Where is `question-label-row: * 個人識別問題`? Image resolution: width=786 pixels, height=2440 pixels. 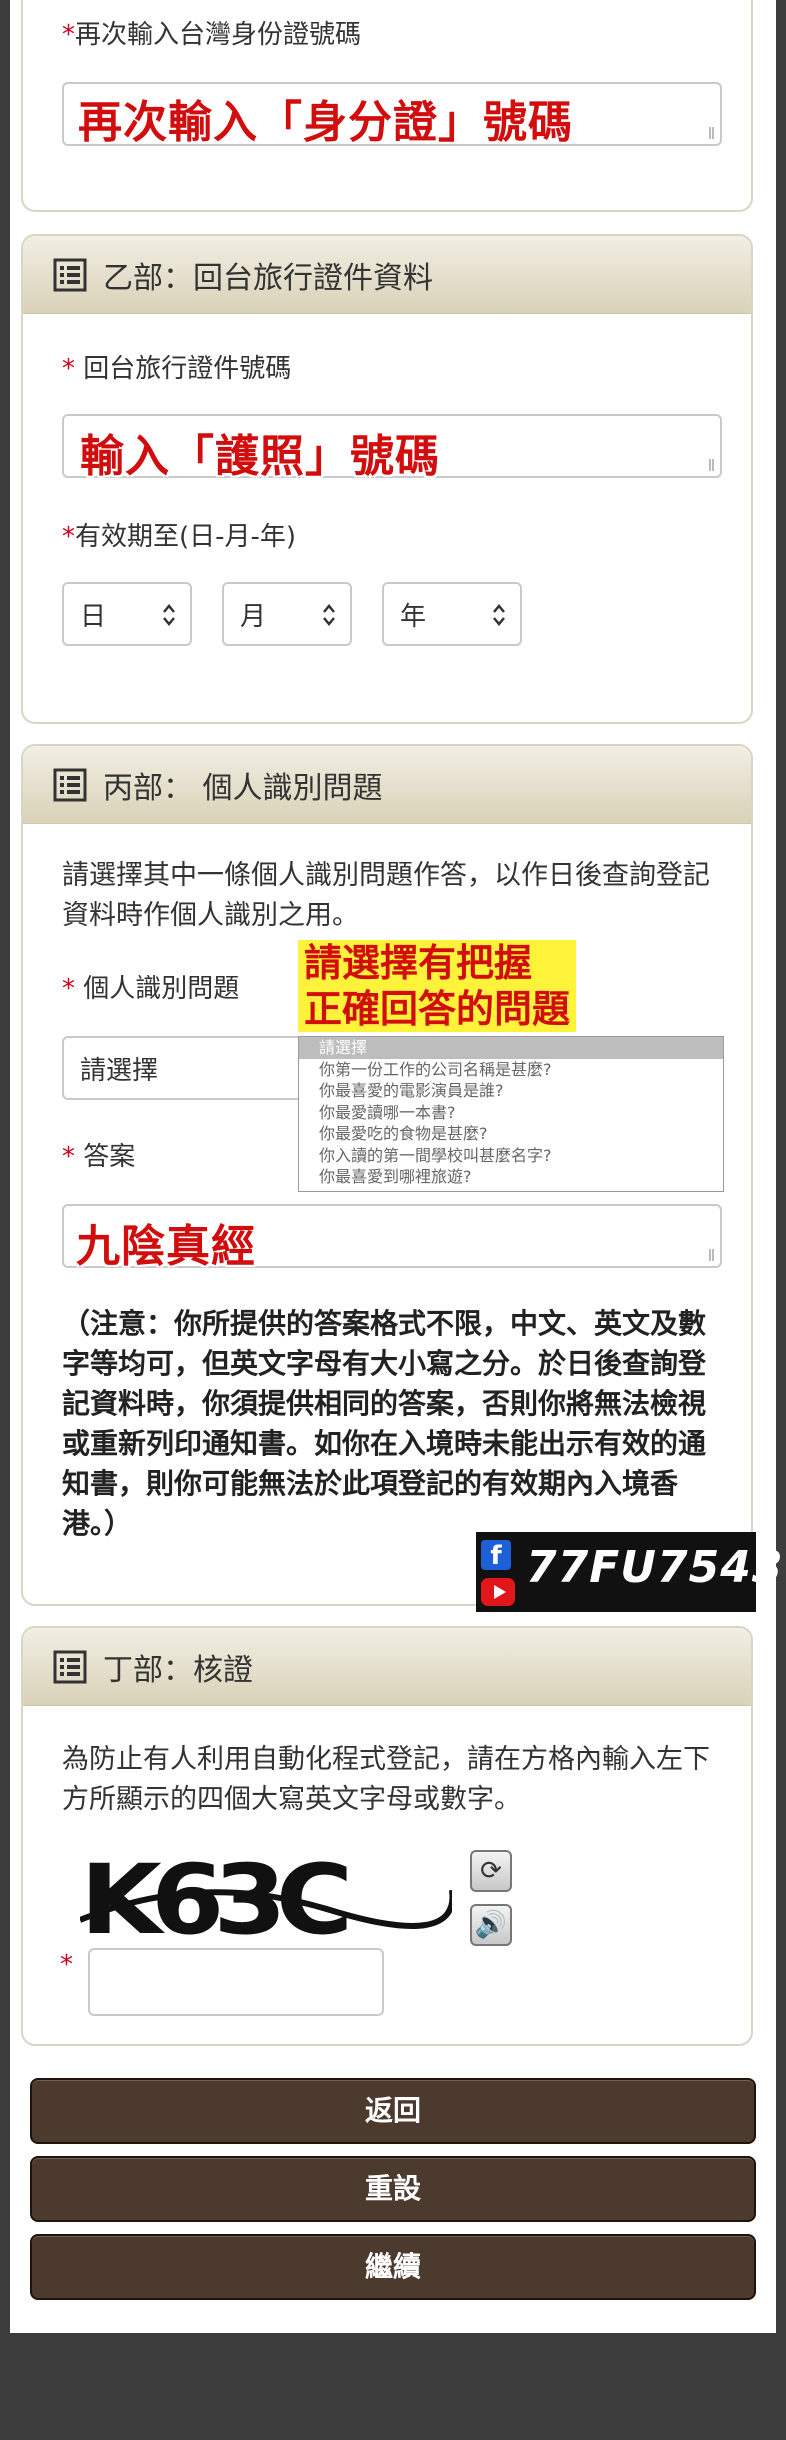
question-label-row: * 個人識別問題 is located at coordinates (150, 986).